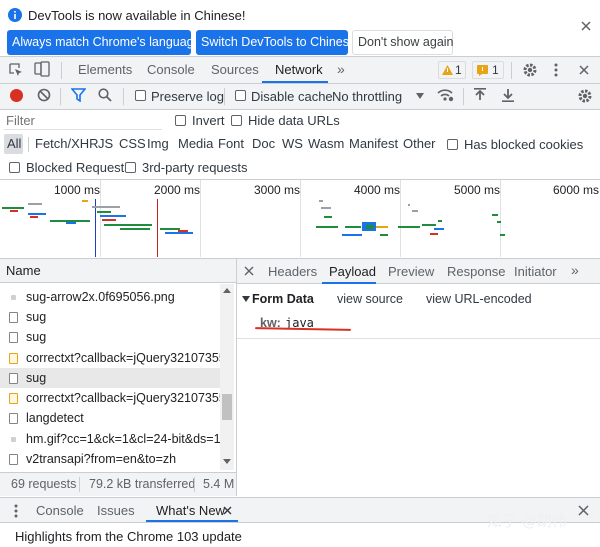  Describe the element at coordinates (132, 144) in the screenshot. I see `filter-type-css: CSS` at that location.